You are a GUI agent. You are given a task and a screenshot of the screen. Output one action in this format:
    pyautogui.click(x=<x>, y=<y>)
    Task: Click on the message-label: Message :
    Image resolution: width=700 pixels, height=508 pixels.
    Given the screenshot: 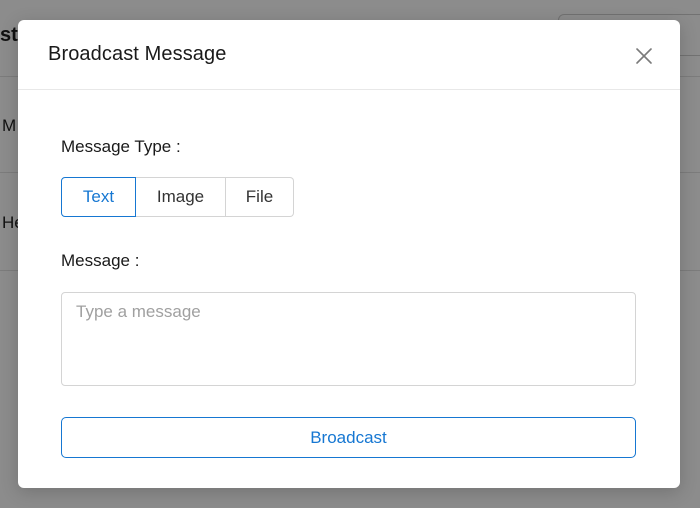 What is the action you would take?
    pyautogui.click(x=100, y=260)
    